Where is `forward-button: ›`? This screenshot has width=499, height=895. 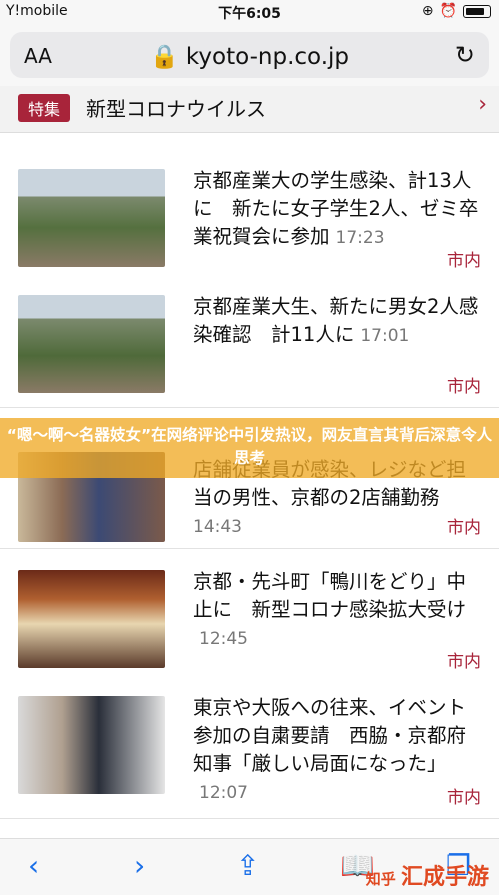 forward-button: › is located at coordinates (139, 865).